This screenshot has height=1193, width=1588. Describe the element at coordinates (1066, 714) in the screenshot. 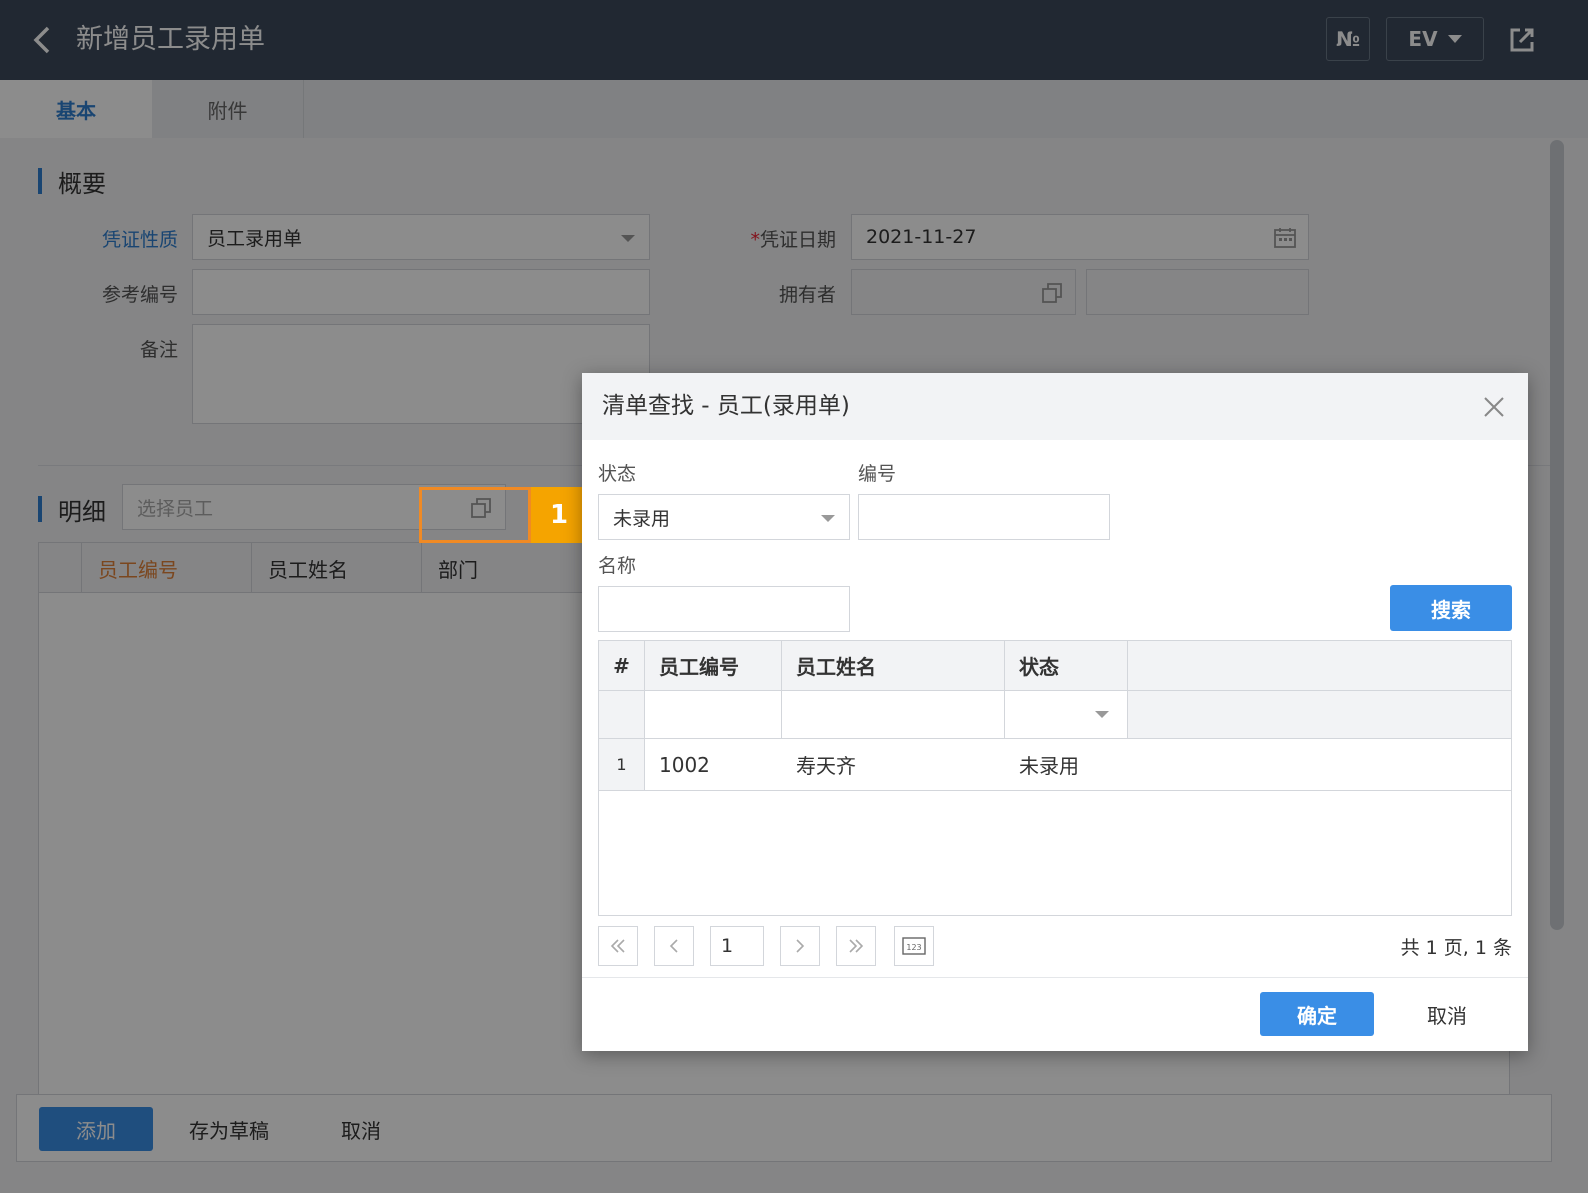

I see `filter-cell-status` at that location.